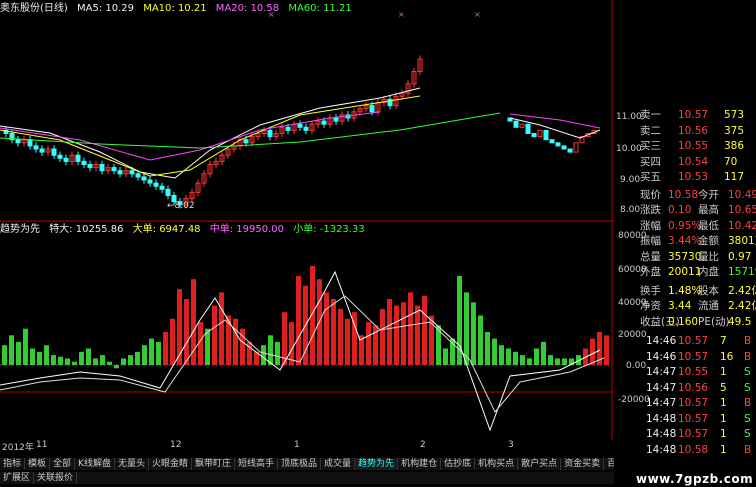 The width and height of the screenshot is (756, 487). What do you see at coordinates (693, 418) in the screenshot?
I see `tick-price: 10.57` at bounding box center [693, 418].